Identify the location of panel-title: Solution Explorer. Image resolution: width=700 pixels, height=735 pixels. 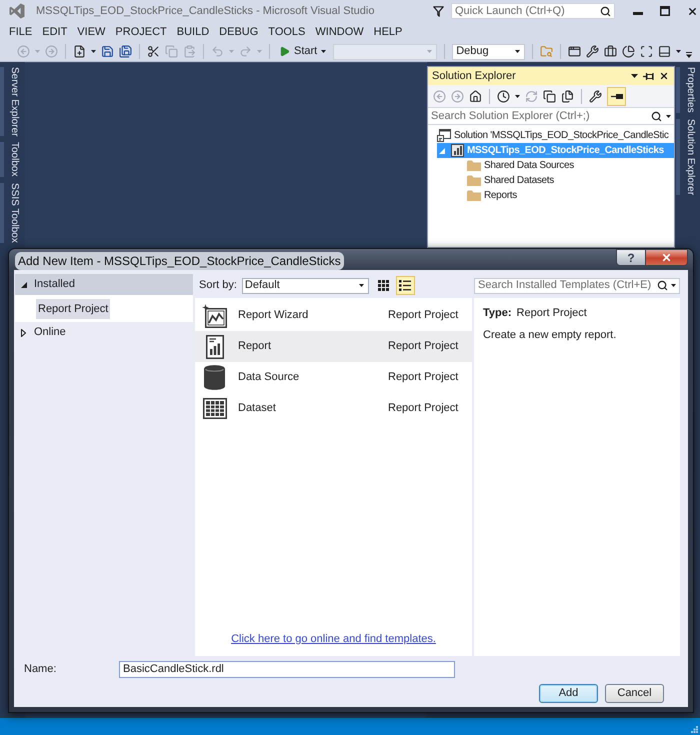
(474, 76).